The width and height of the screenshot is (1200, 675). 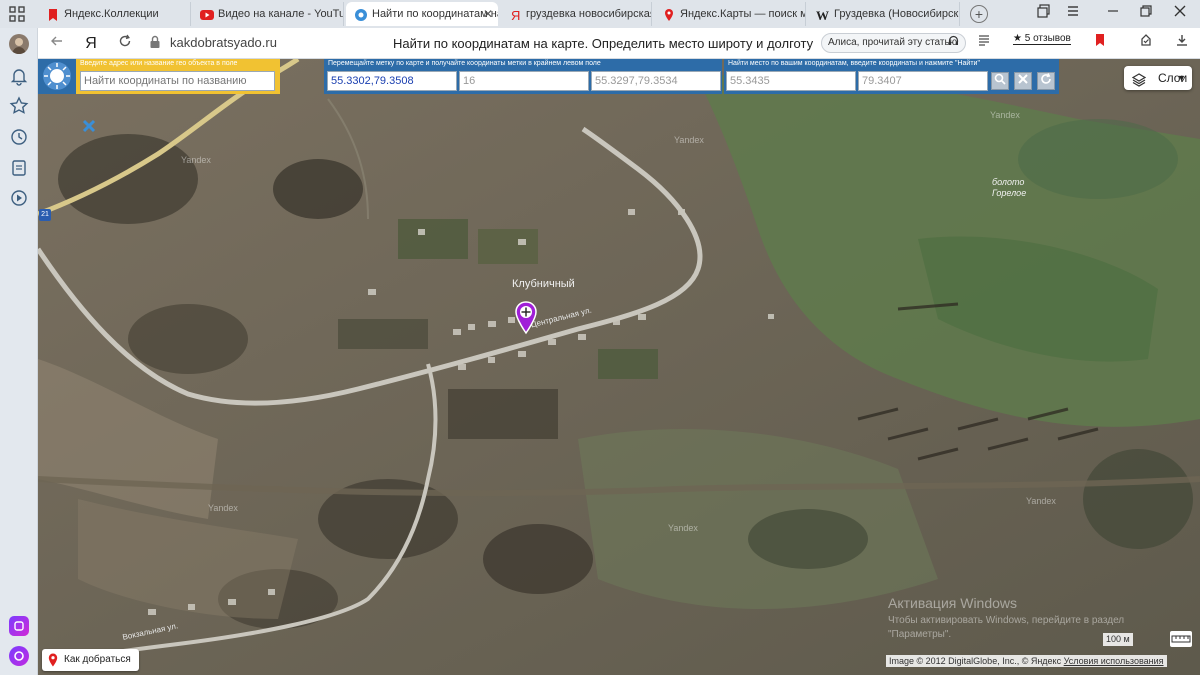 What do you see at coordinates (543, 284) in the screenshot?
I see `village-label: Клубничный` at bounding box center [543, 284].